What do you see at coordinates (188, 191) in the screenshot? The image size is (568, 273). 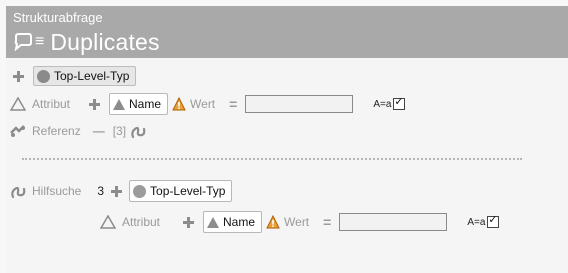 I see `helper-type-label: Top-Level-Typ` at bounding box center [188, 191].